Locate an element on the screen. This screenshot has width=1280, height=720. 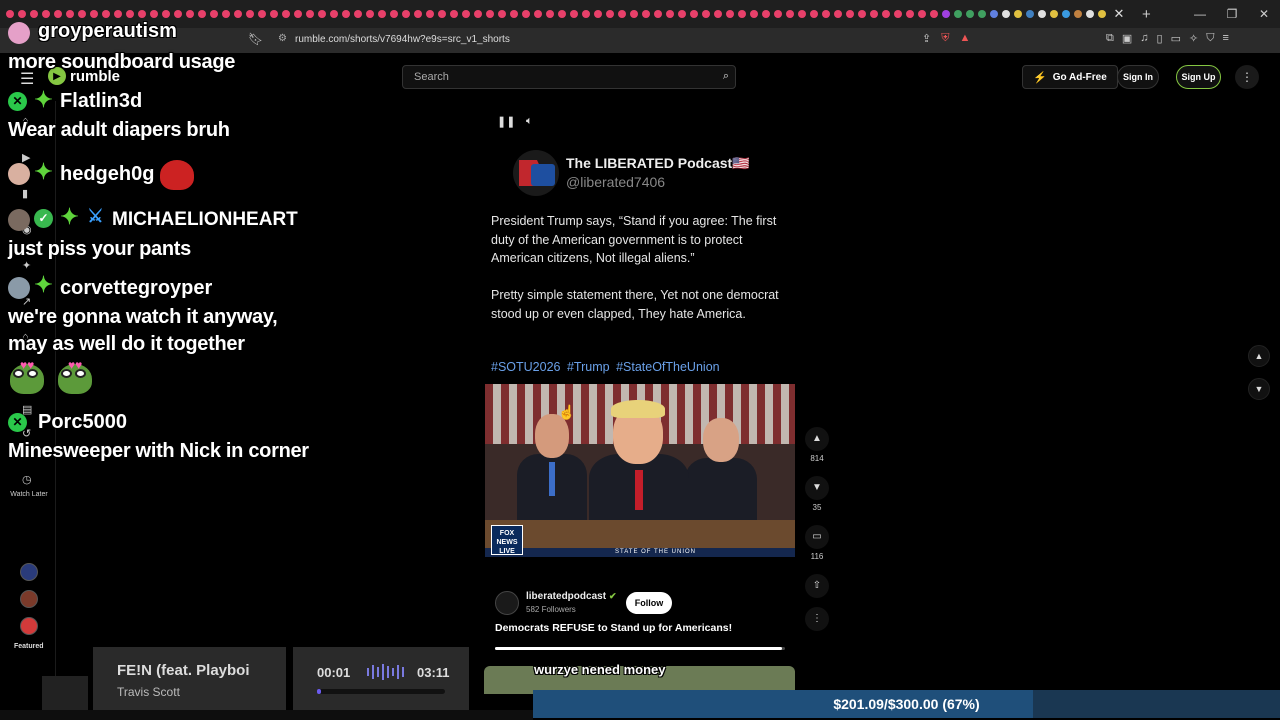
minimize-icon: — is located at coordinates (1200, 14).